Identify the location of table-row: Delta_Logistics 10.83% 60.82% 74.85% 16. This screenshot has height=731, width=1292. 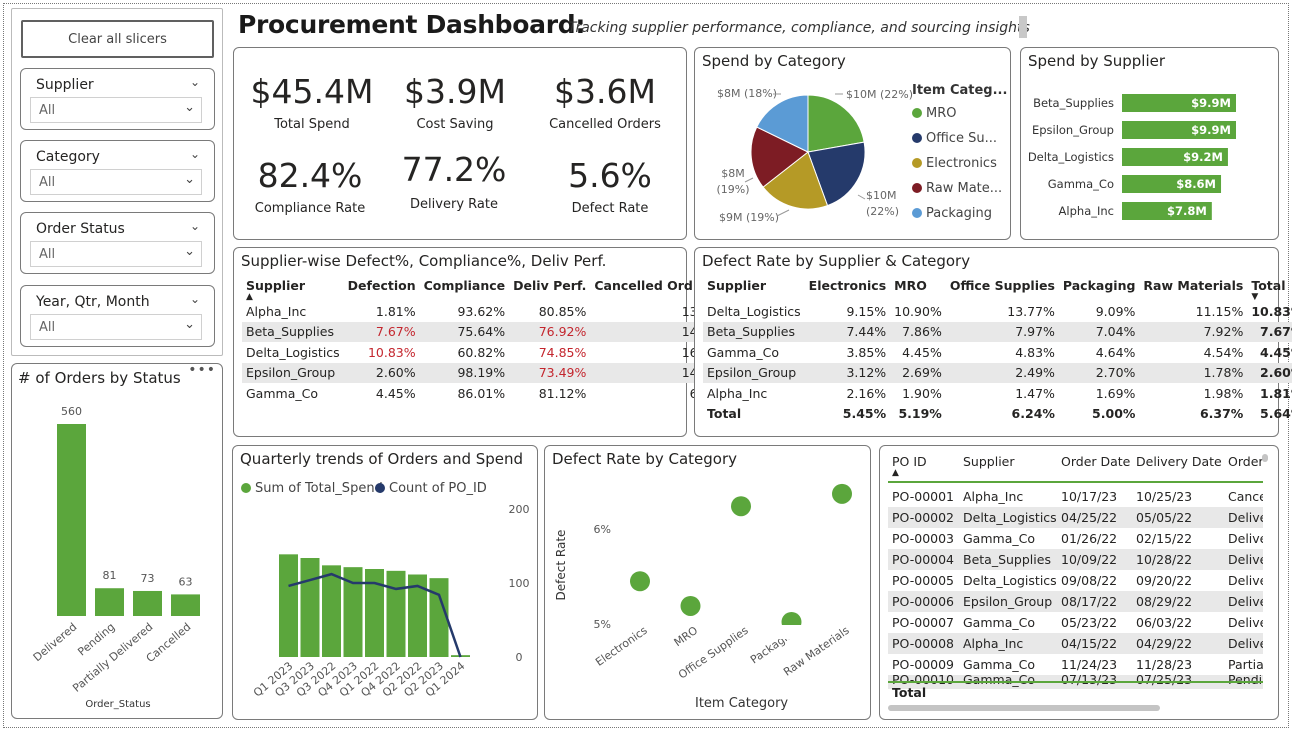
(472, 352).